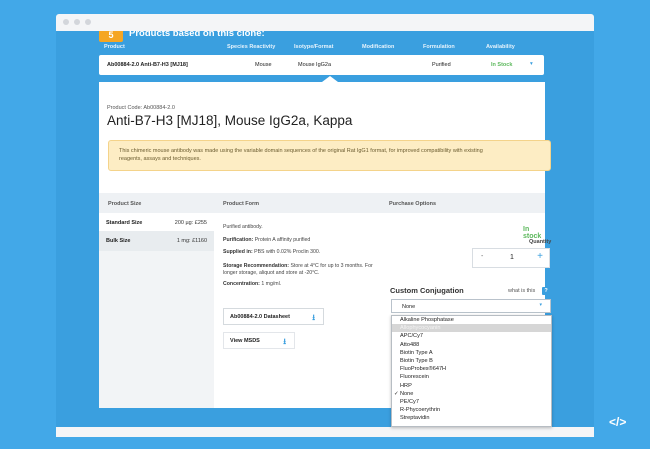 The width and height of the screenshot is (650, 449). I want to click on browser-titlebar, so click(325, 22).